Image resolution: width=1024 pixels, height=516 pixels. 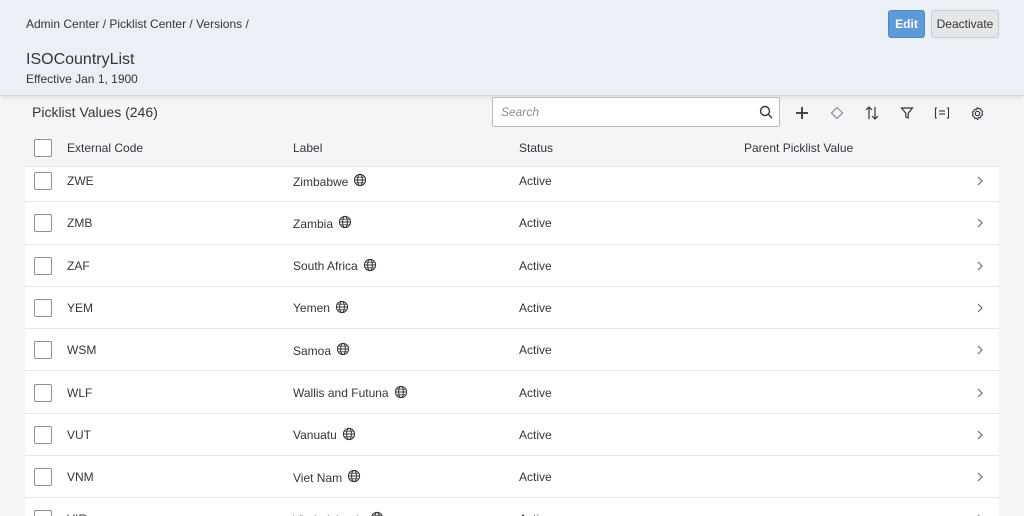 I want to click on edit-button: Edit, so click(x=906, y=24).